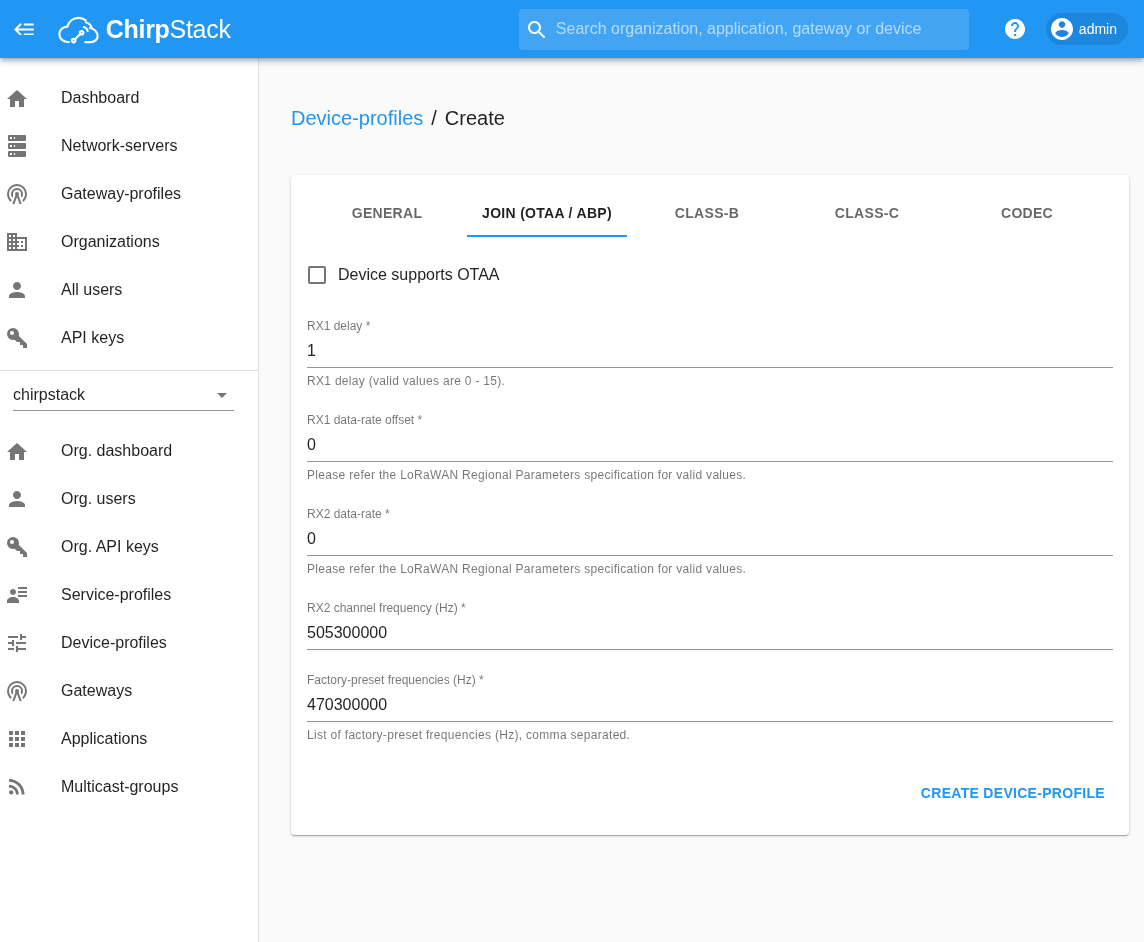 This screenshot has width=1144, height=942. Describe the element at coordinates (387, 213) in the screenshot. I see `tab: GENERAL` at that location.